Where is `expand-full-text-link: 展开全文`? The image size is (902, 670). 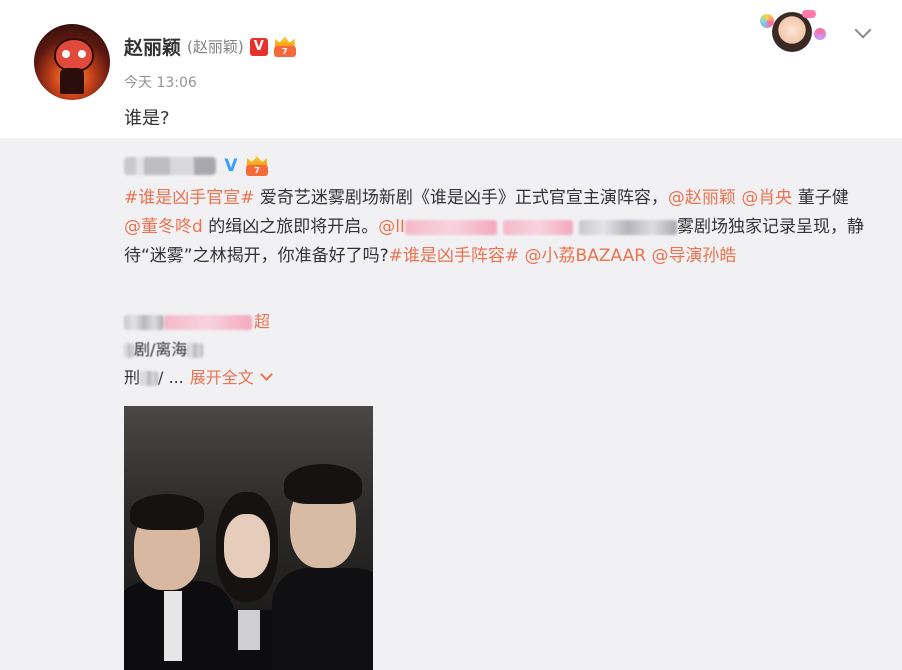
expand-full-text-link: 展开全文 is located at coordinates (231, 378).